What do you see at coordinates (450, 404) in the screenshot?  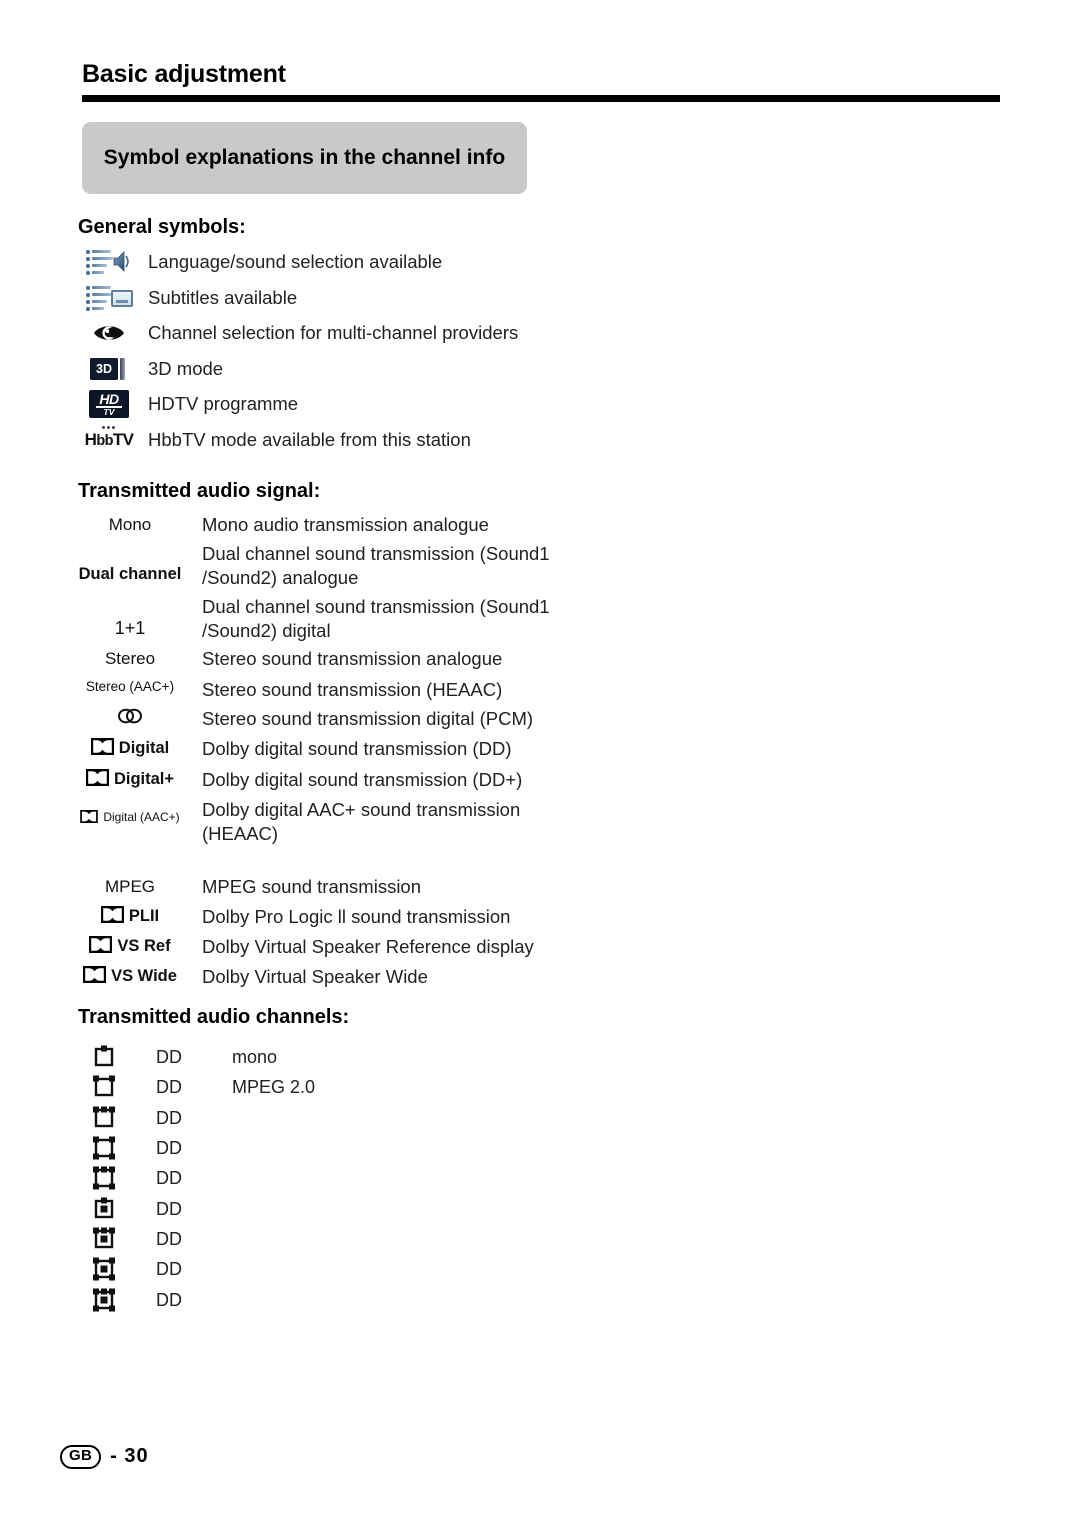 I see `general-symbol-row: HD TV HDTV programme` at bounding box center [450, 404].